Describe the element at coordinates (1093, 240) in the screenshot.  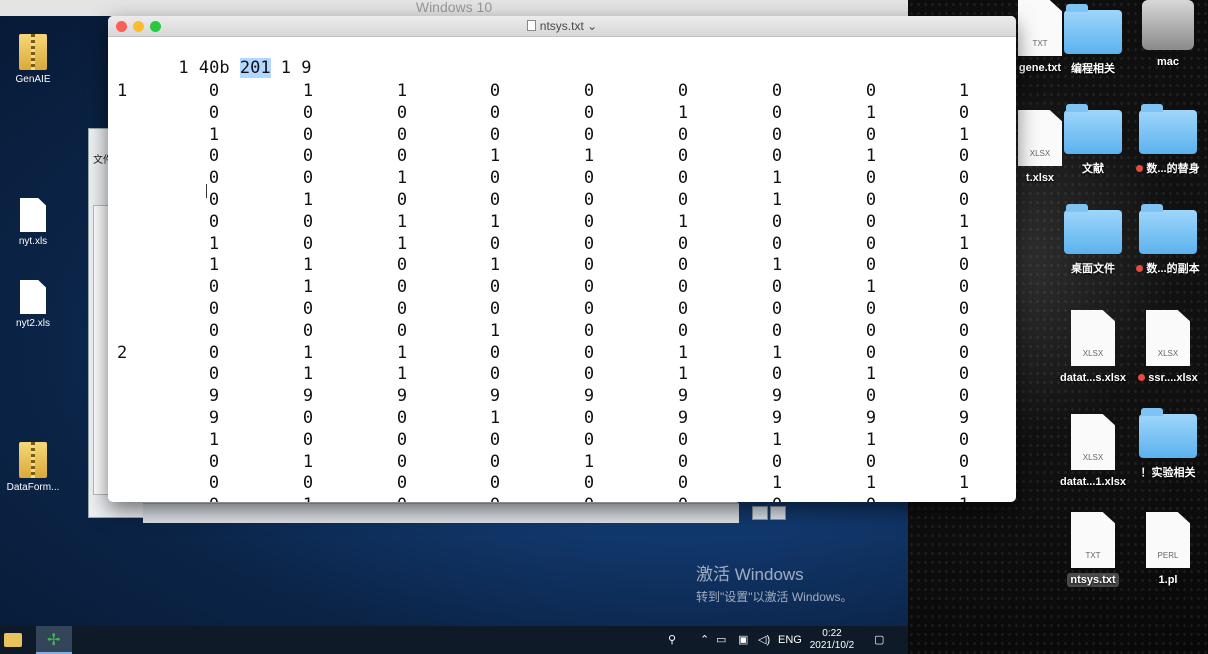
I see `mac-desktop-icon: 桌面文件` at that location.